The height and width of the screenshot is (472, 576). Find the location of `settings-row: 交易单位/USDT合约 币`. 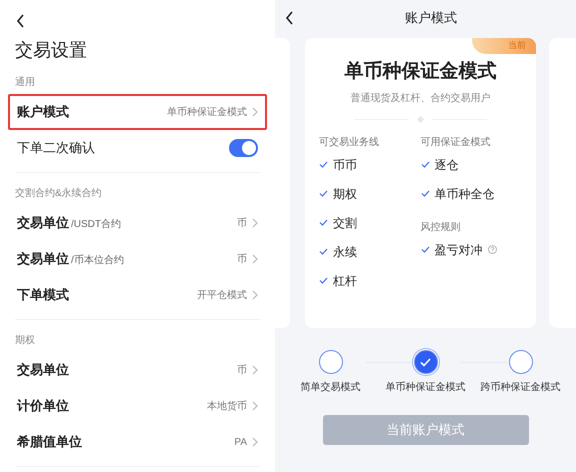

settings-row: 交易单位/USDT合约 币 is located at coordinates (137, 223).